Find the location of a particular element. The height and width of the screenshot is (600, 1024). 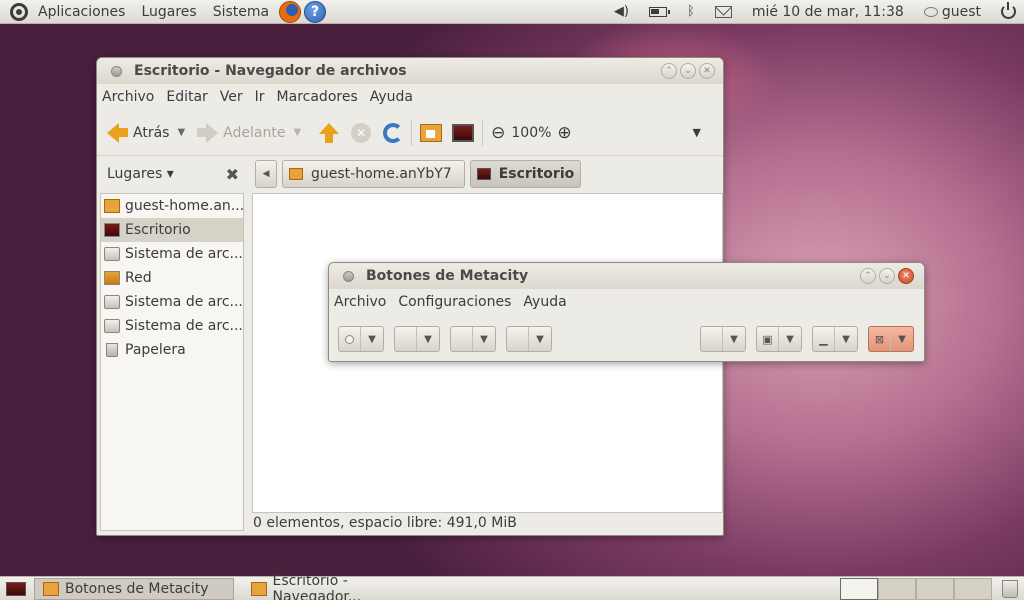

forward-button: Adelante is located at coordinates (241, 132).